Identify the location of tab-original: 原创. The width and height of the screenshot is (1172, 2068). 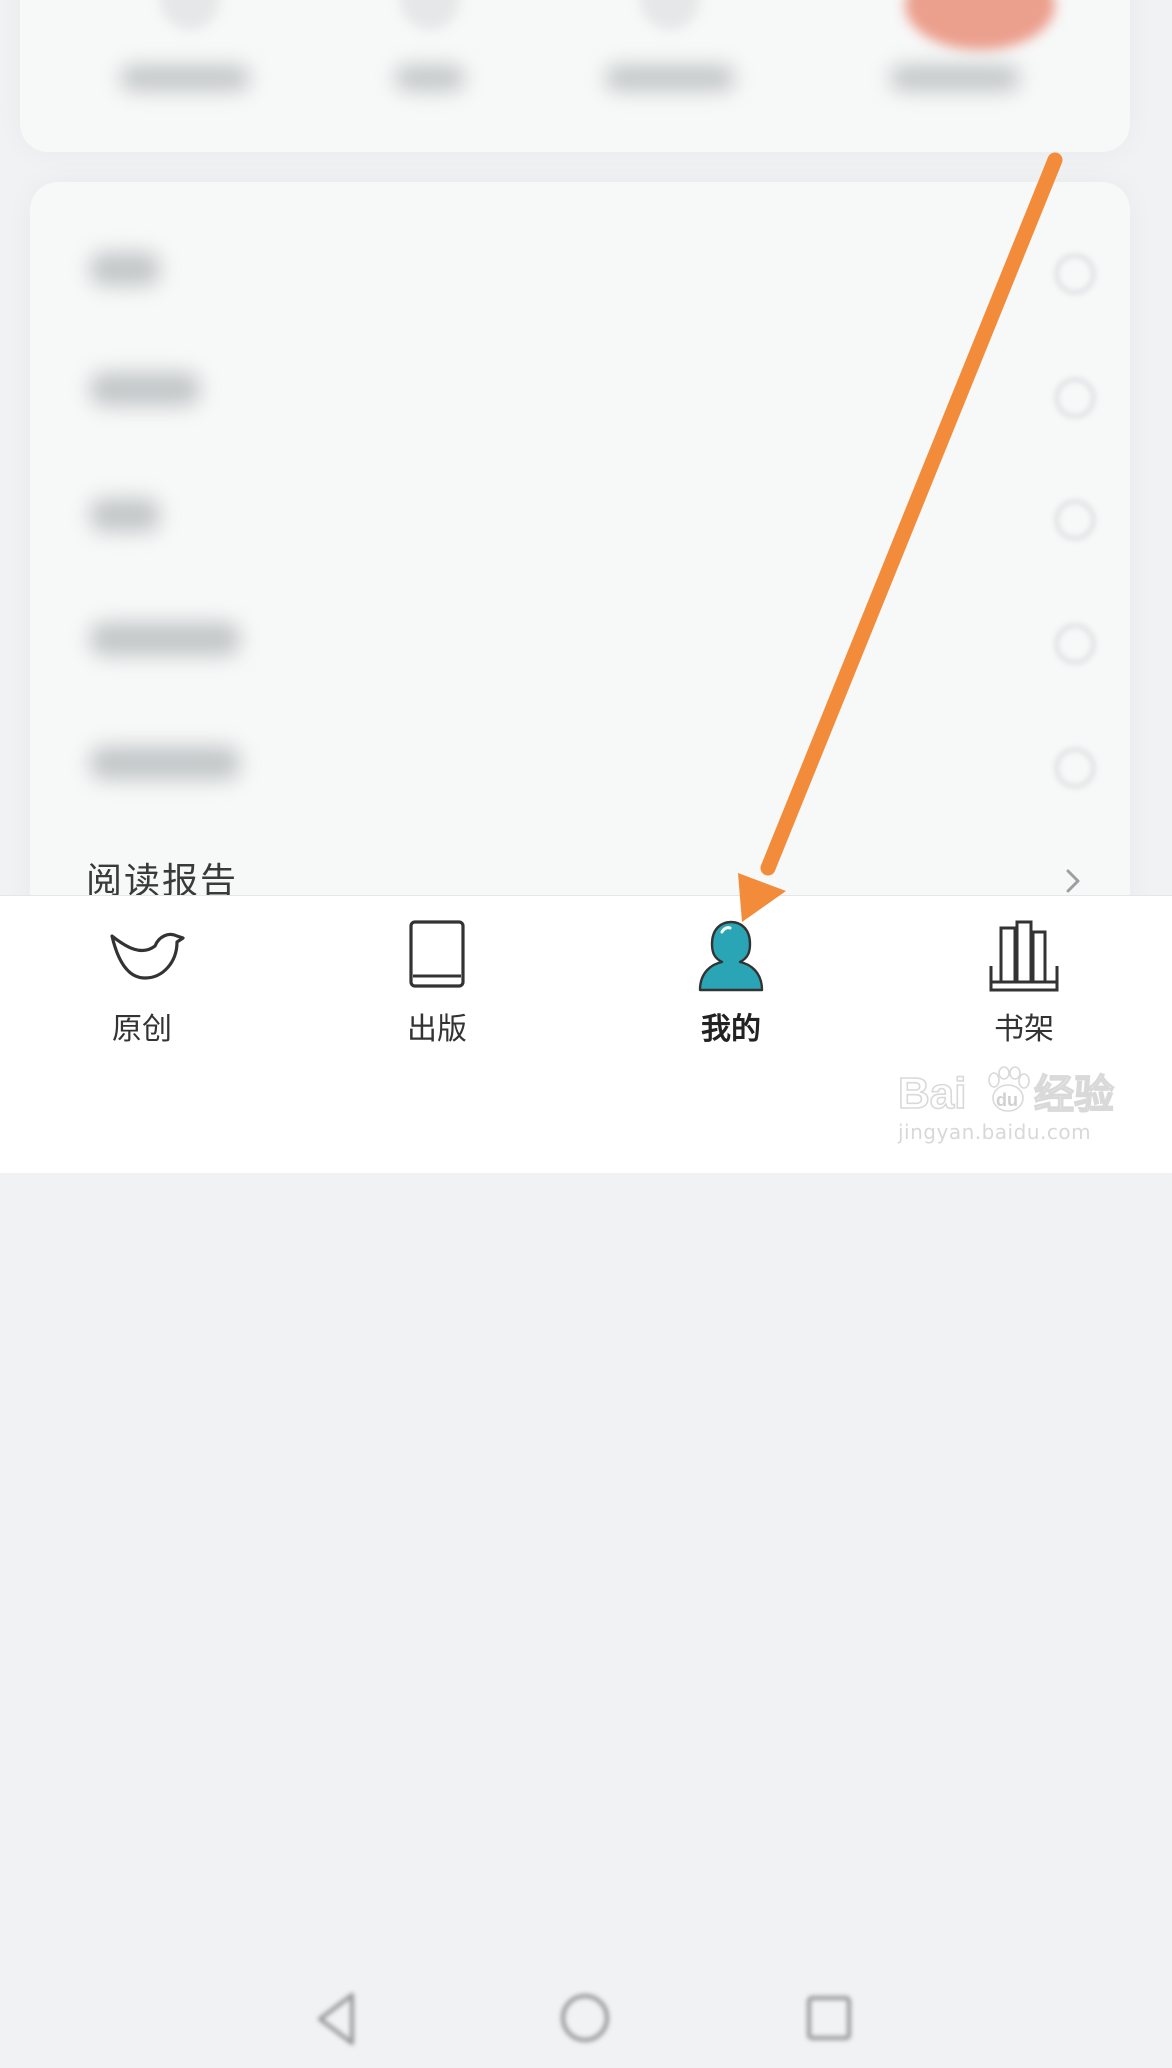
(142, 976).